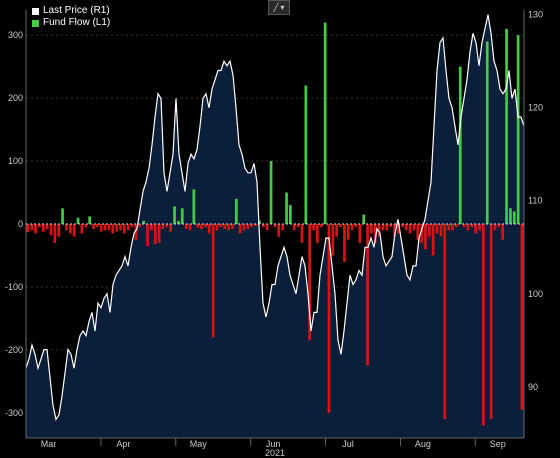 The width and height of the screenshot is (560, 458). What do you see at coordinates (282, 7) in the screenshot?
I see `chevron-down-icon: ▾` at bounding box center [282, 7].